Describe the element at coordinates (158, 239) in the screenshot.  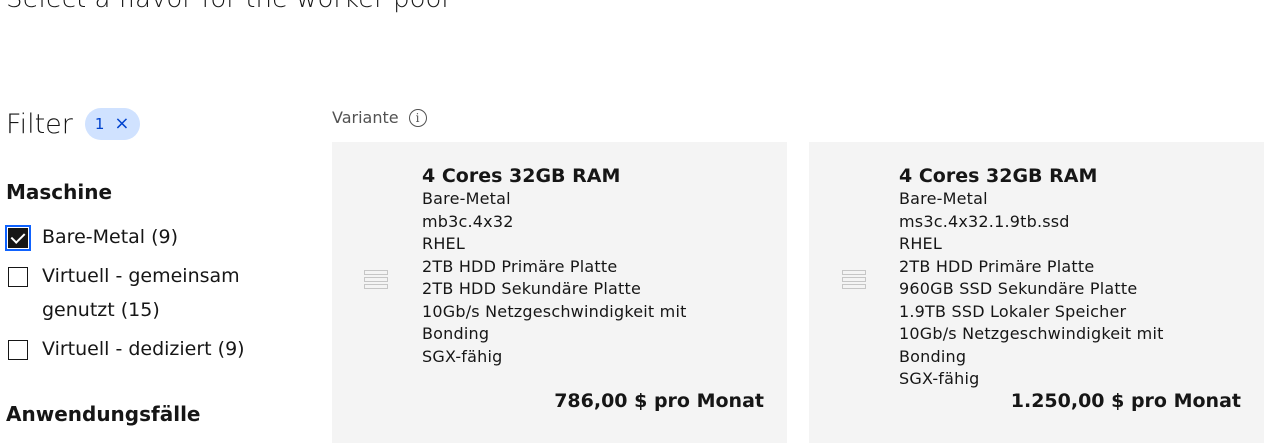
I see `checkbox-bare-metal: Bare-Metal (9)` at that location.